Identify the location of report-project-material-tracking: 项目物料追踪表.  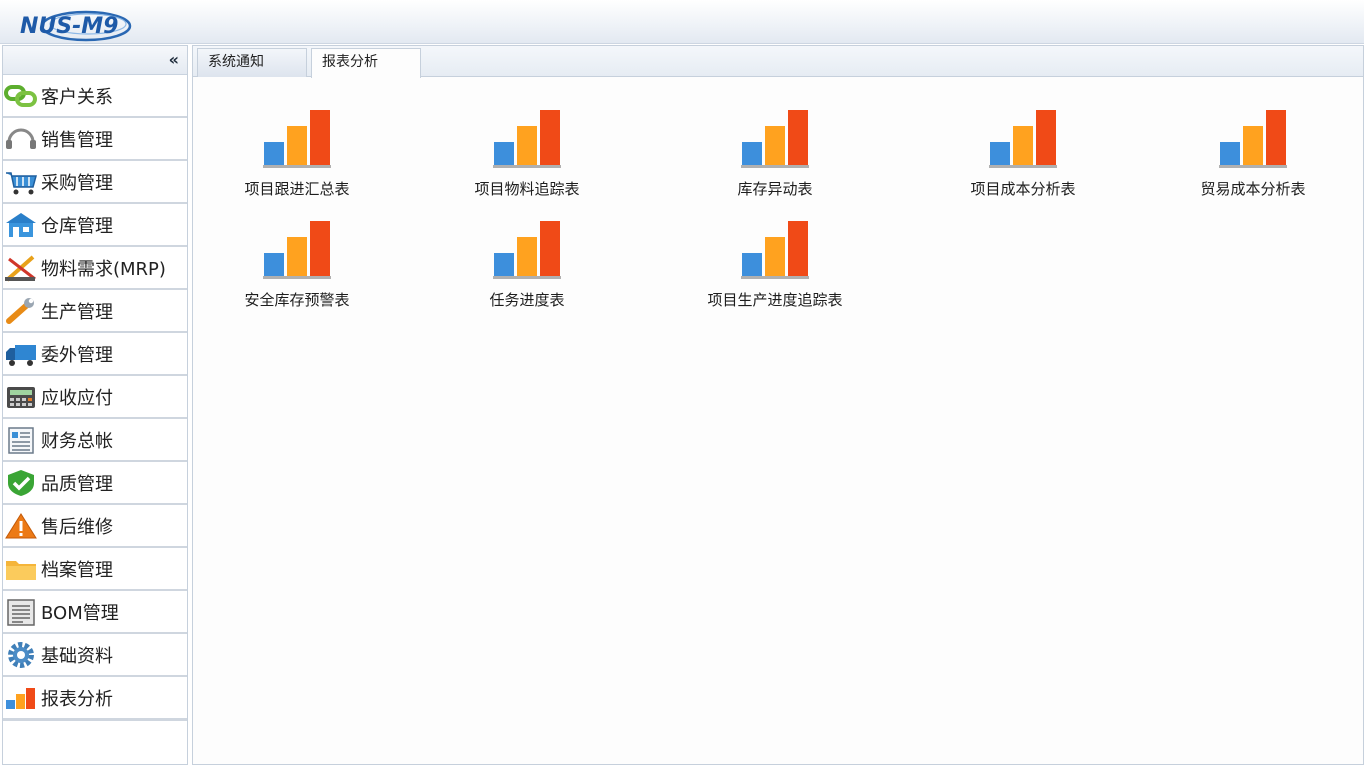
(527, 158).